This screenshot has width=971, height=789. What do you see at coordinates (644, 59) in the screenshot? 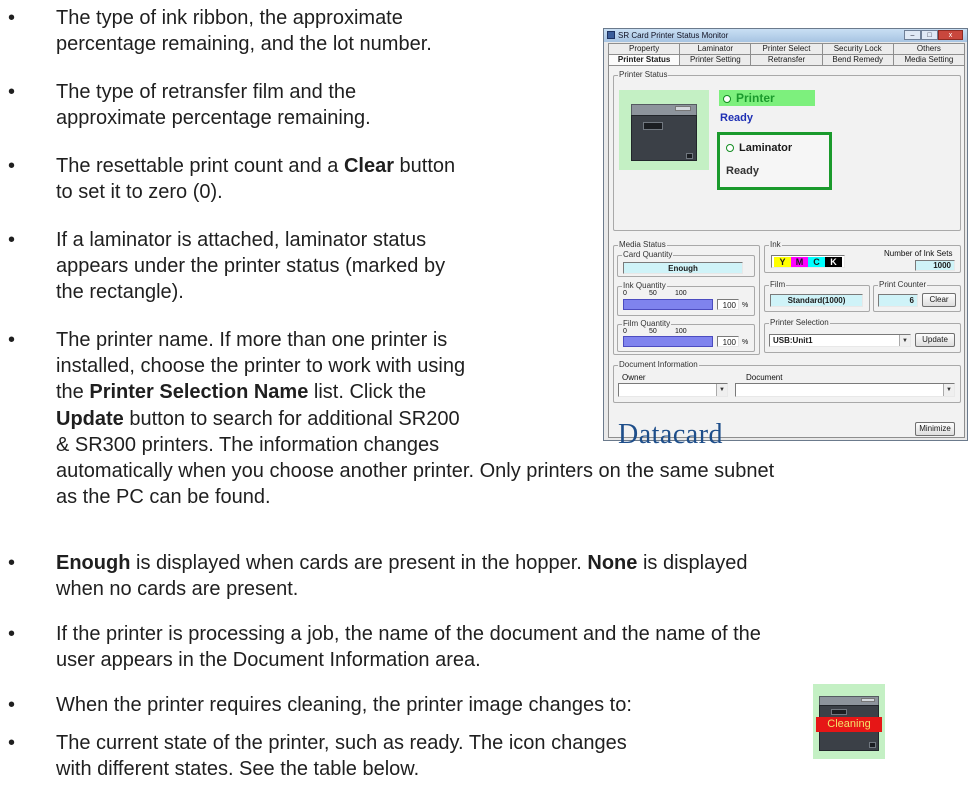
I see `tab-printer-status: Printer Status` at bounding box center [644, 59].